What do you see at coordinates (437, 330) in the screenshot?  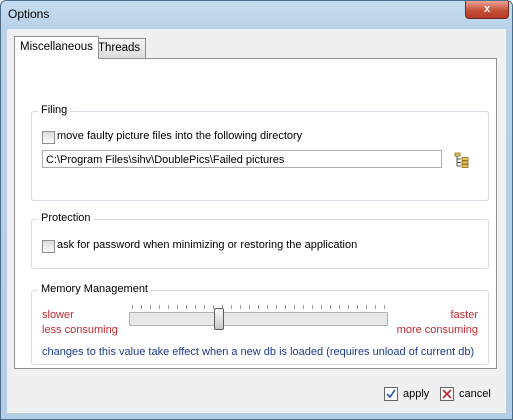 I see `more-consuming-label: more consuming` at bounding box center [437, 330].